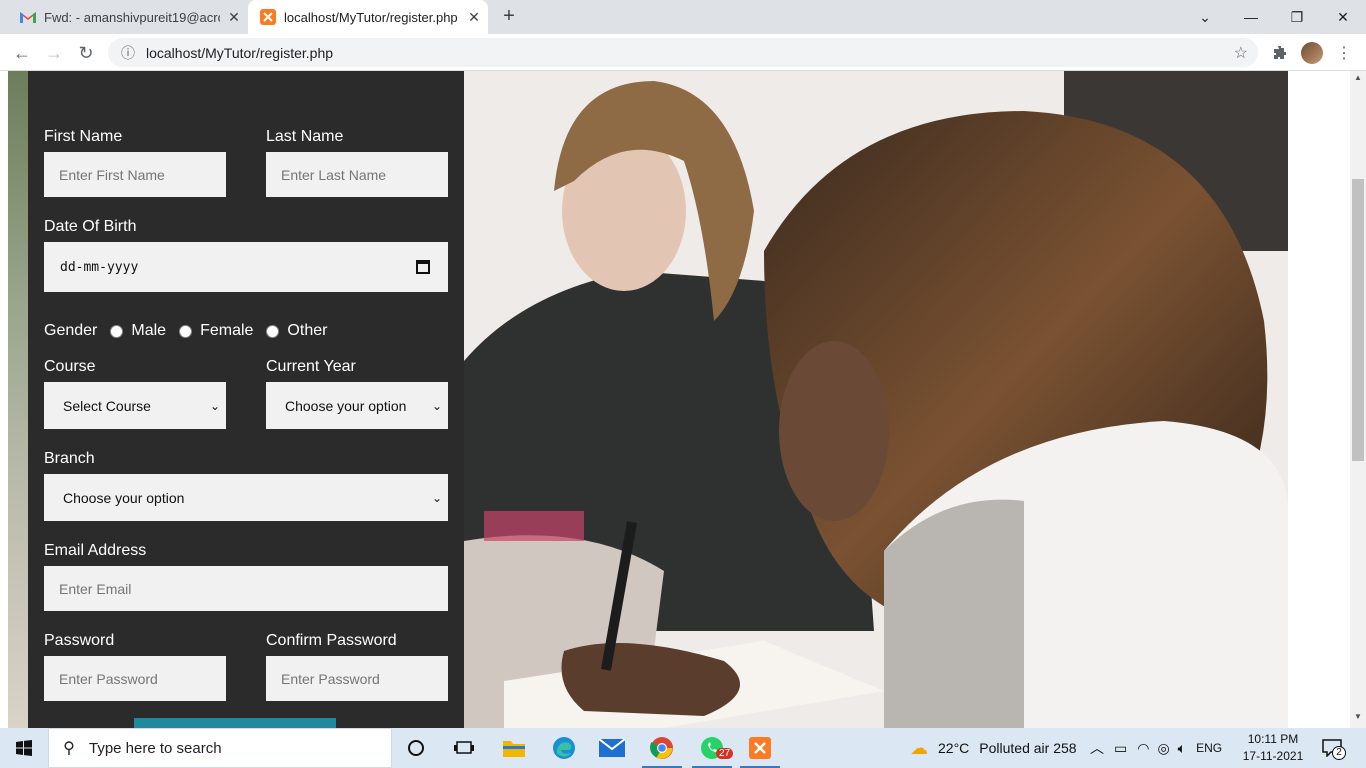 This screenshot has width=1366, height=768. What do you see at coordinates (28, 17) in the screenshot?
I see `gmail-icon` at bounding box center [28, 17].